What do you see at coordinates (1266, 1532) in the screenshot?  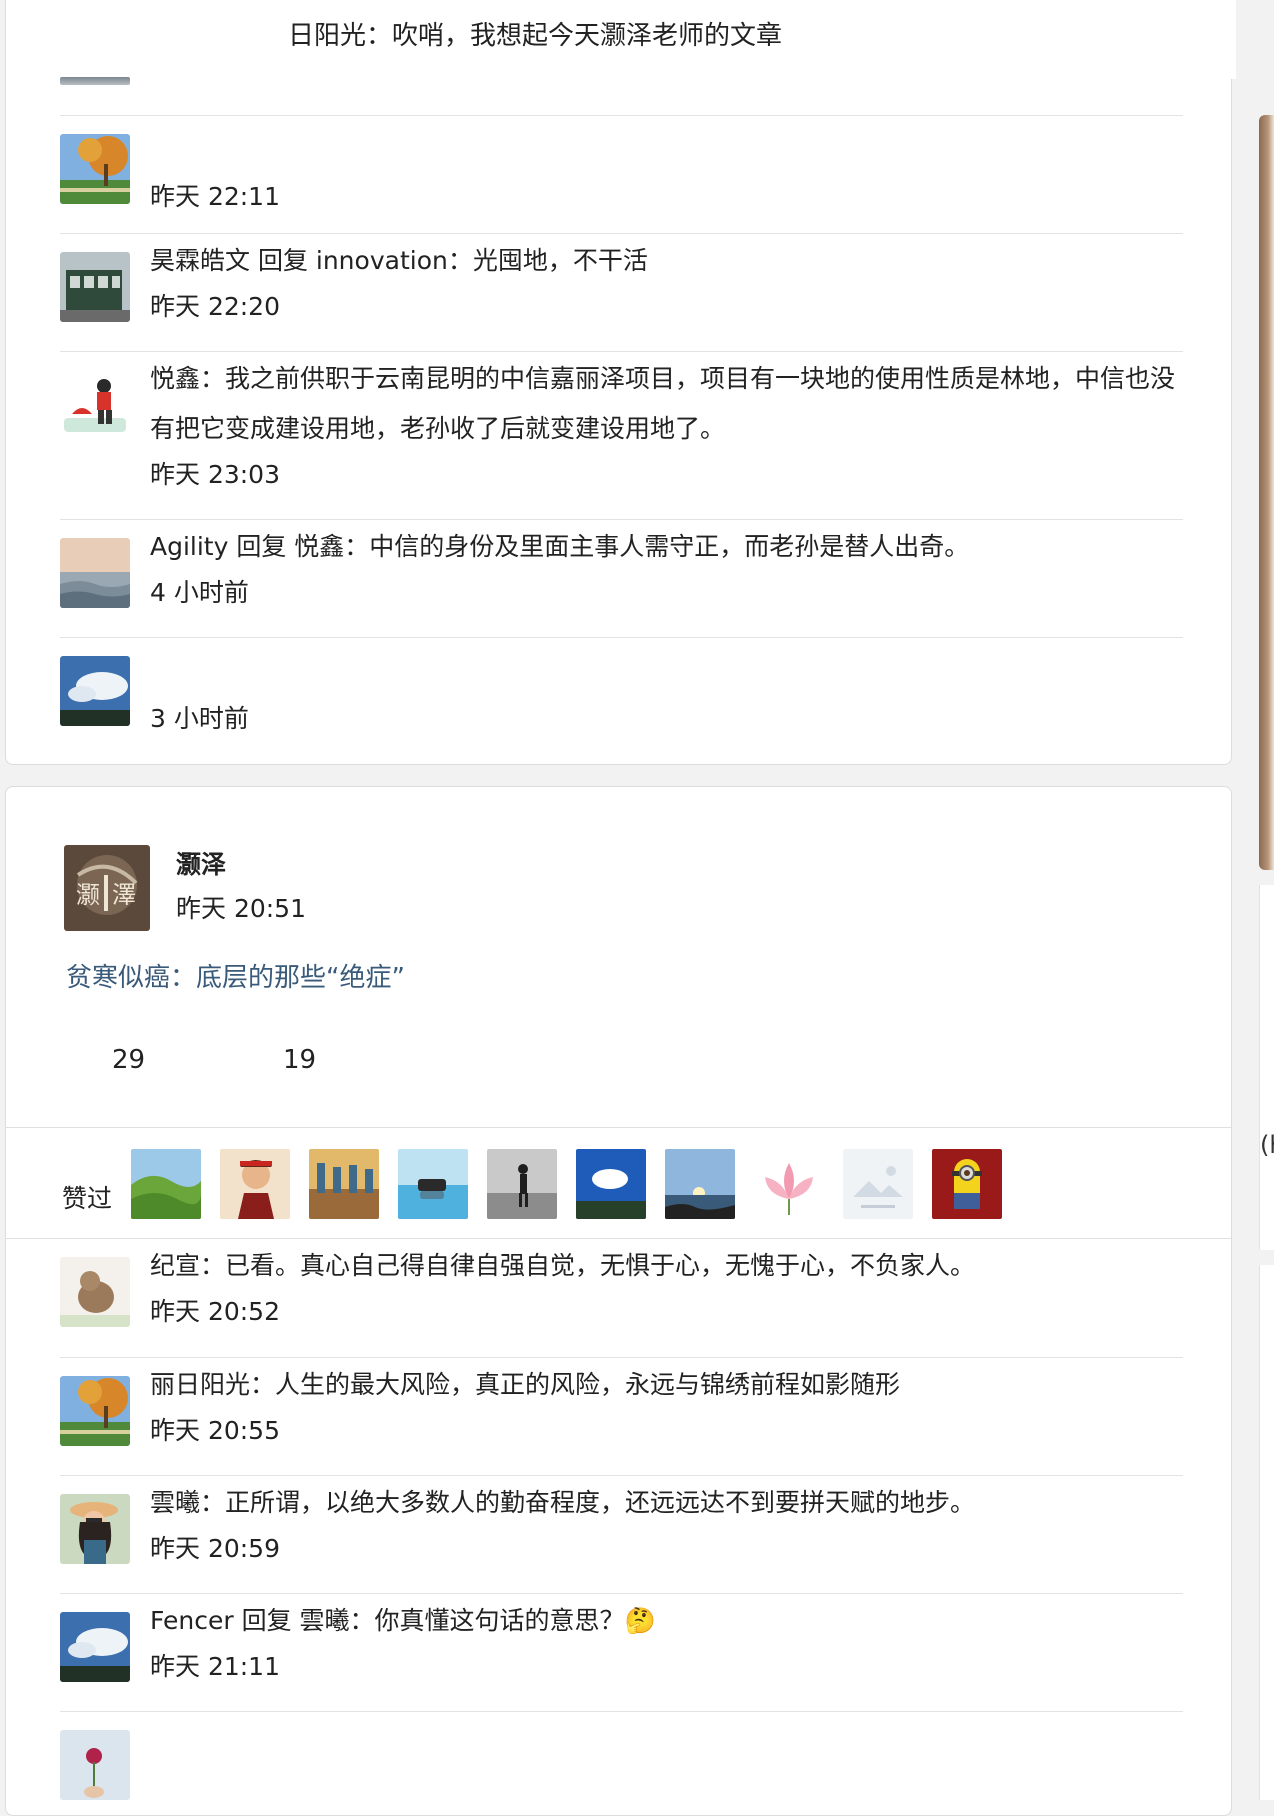 I see `side-panel-edge` at bounding box center [1266, 1532].